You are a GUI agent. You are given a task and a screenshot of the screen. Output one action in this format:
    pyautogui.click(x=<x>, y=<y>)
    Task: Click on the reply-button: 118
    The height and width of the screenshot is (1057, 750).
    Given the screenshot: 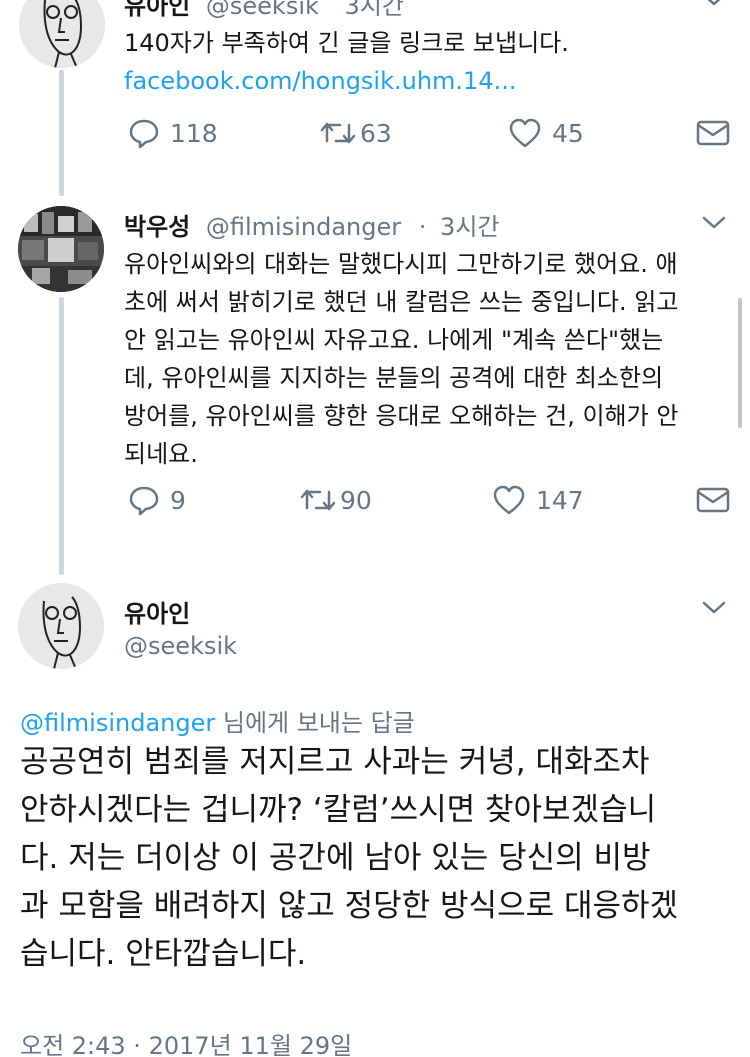 What is the action you would take?
    pyautogui.click(x=173, y=133)
    